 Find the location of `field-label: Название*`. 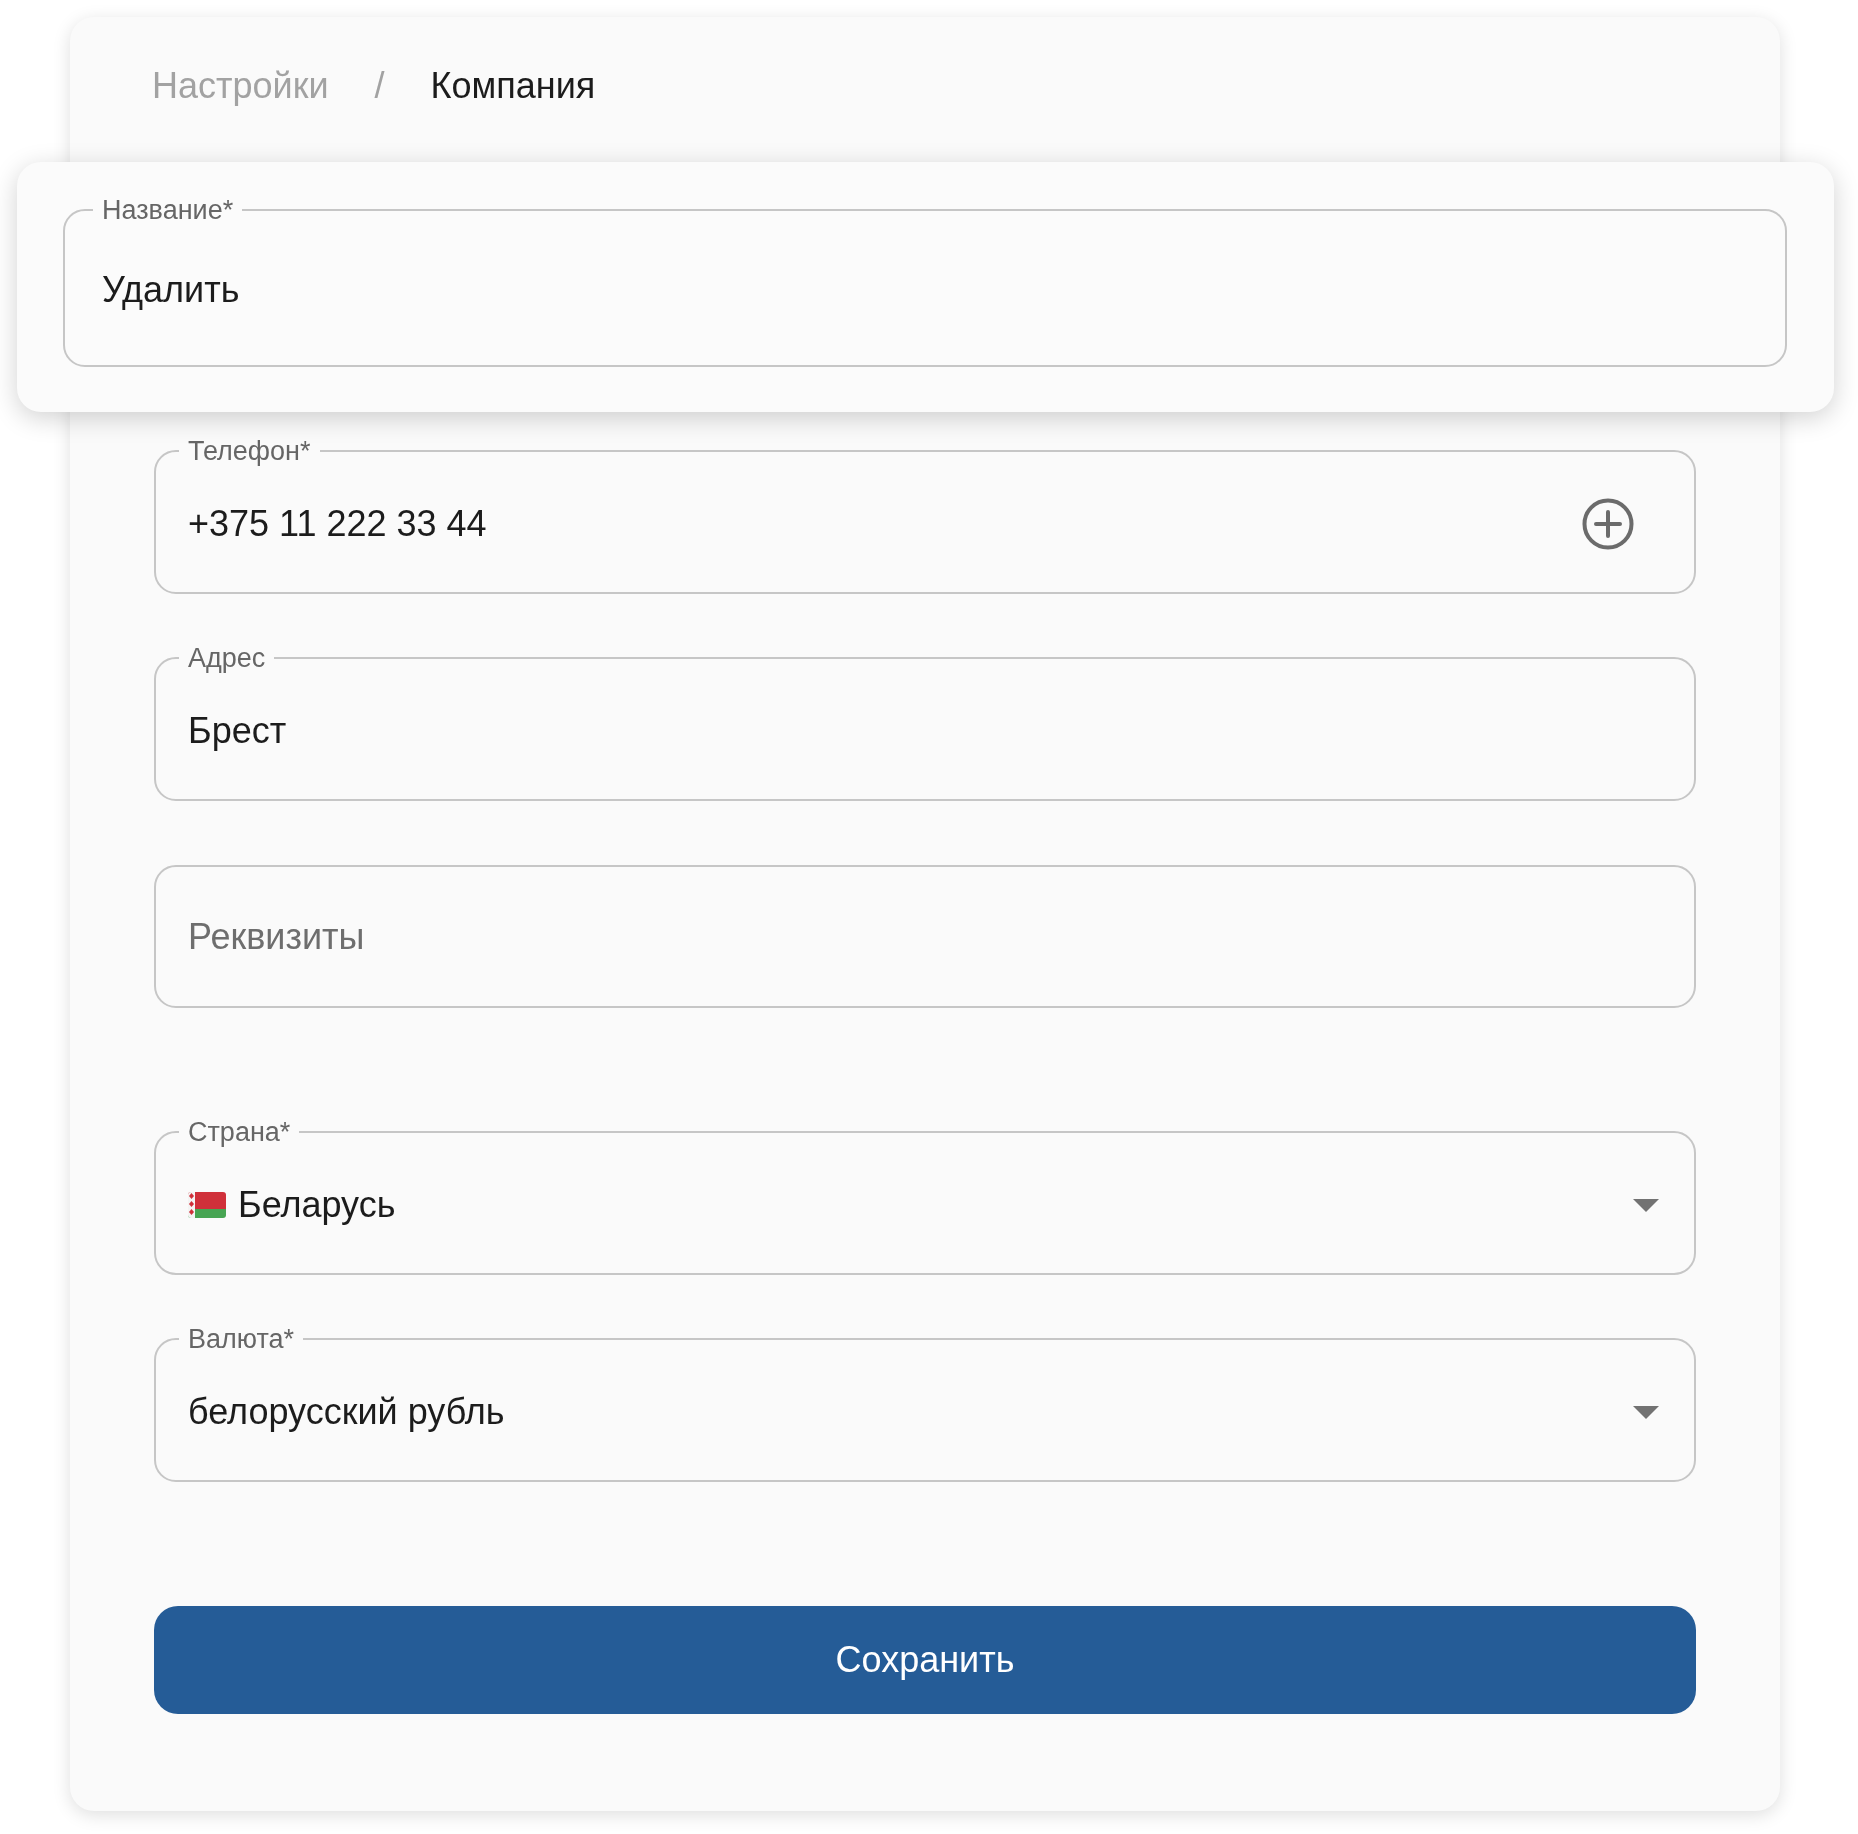

field-label: Название* is located at coordinates (168, 210).